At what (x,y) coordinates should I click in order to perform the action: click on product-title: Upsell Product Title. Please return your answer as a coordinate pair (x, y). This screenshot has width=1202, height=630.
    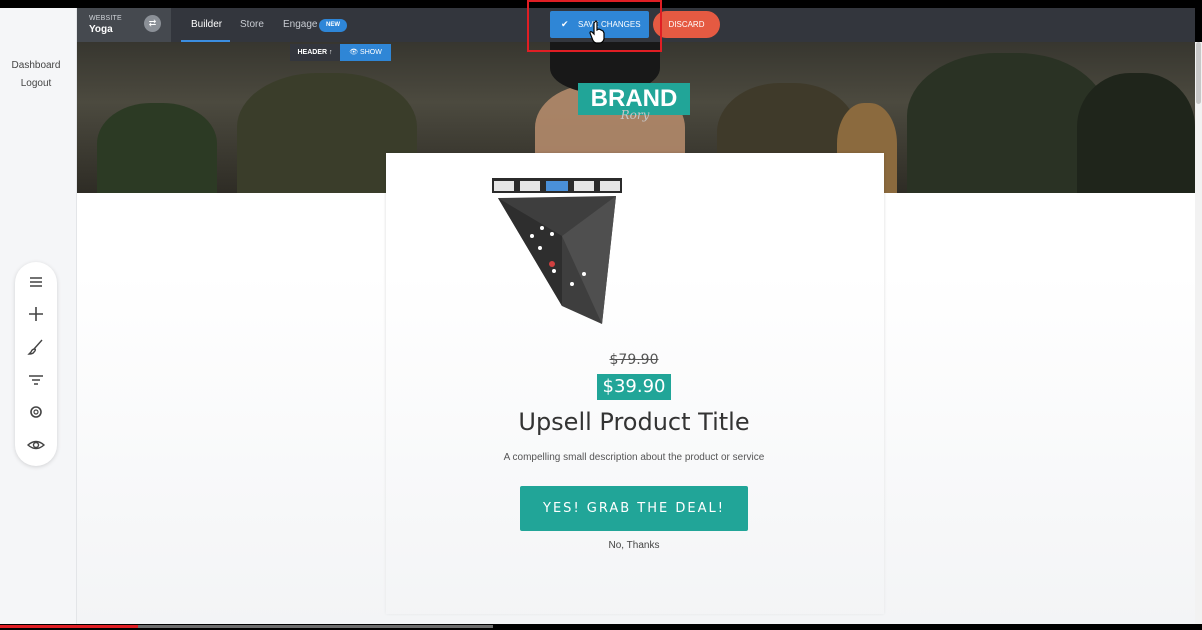
    Looking at the image, I should click on (634, 422).